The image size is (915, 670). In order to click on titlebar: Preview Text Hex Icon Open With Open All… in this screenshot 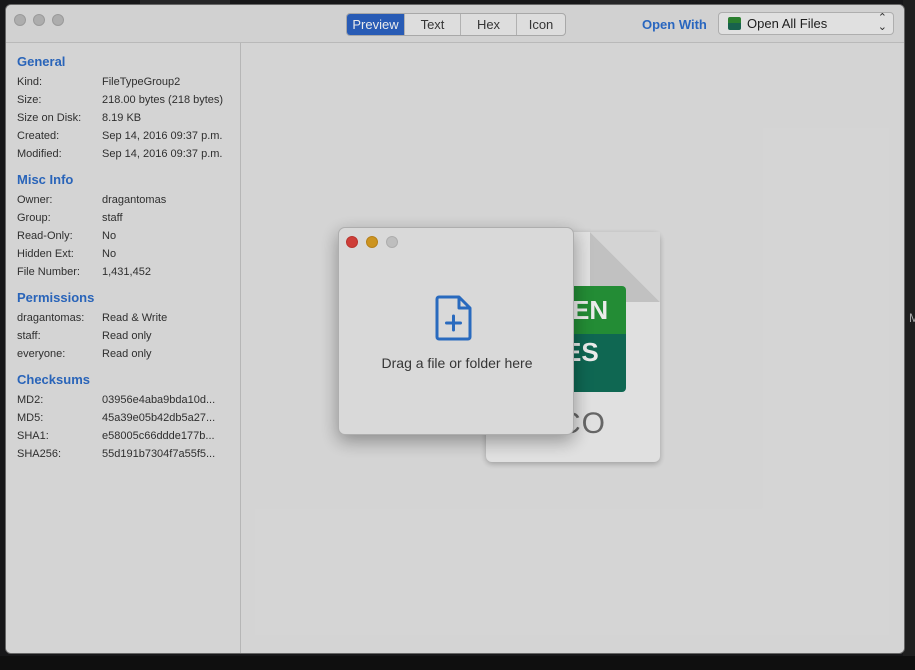, I will do `click(455, 24)`.